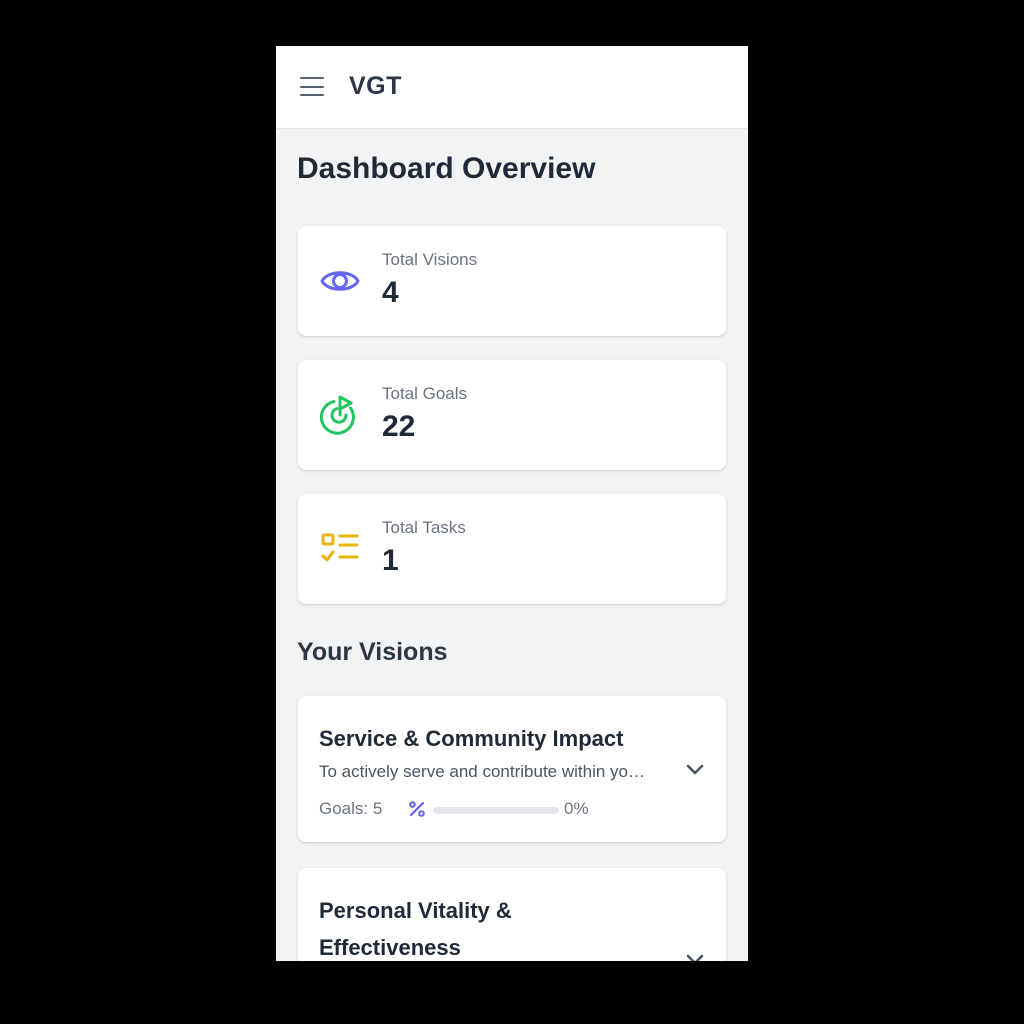 The image size is (1024, 1024). I want to click on menu-icon, so click(312, 87).